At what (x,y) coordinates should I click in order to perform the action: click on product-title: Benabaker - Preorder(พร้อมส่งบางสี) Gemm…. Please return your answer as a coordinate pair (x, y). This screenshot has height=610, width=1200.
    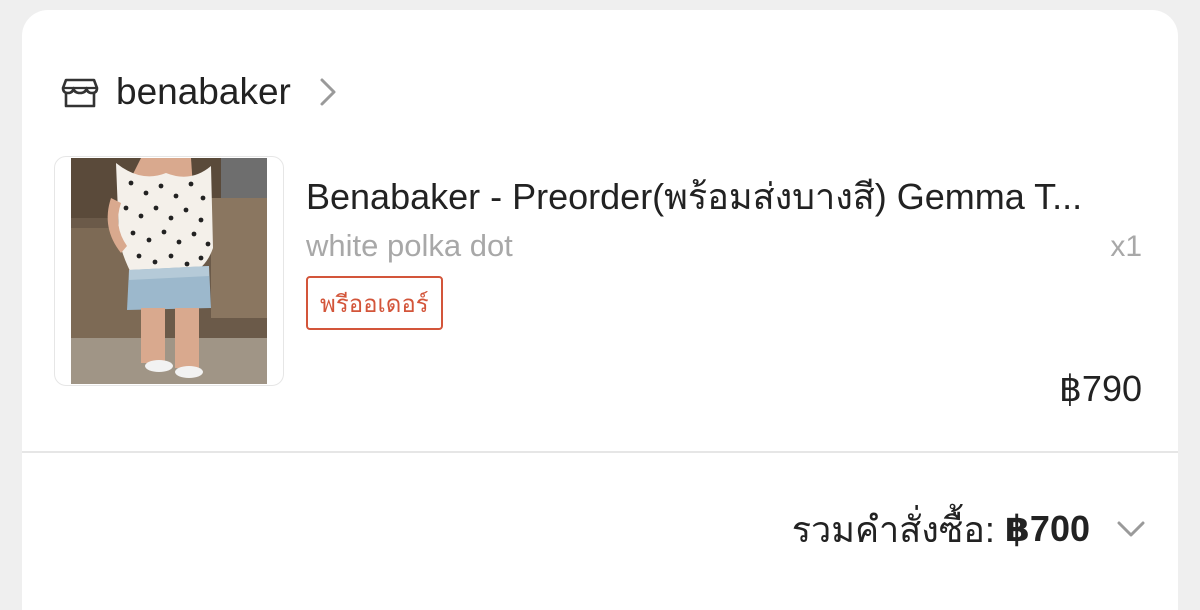
    Looking at the image, I should click on (726, 196).